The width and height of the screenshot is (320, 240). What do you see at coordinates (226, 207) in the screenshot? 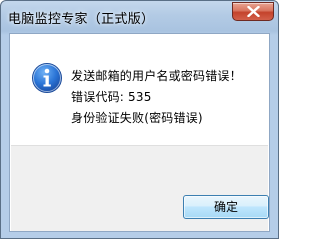
I see `ok-button: 确定` at bounding box center [226, 207].